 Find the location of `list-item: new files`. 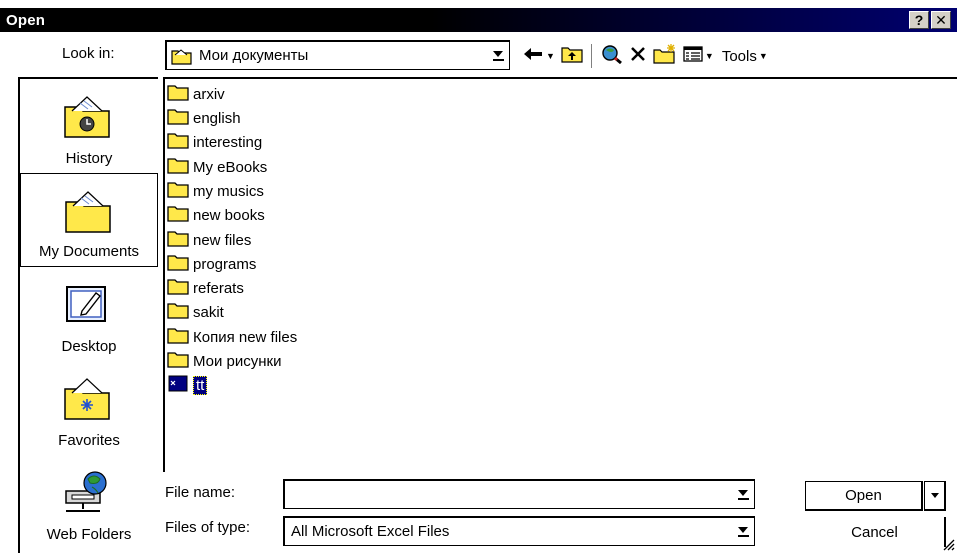

list-item: new files is located at coordinates (209, 240).